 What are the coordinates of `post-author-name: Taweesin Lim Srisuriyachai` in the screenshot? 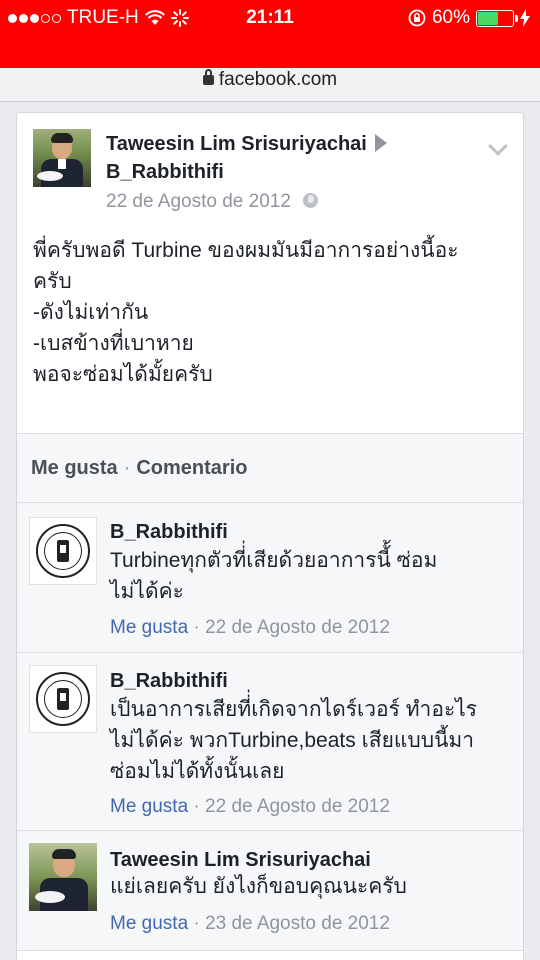 It's located at (236, 144).